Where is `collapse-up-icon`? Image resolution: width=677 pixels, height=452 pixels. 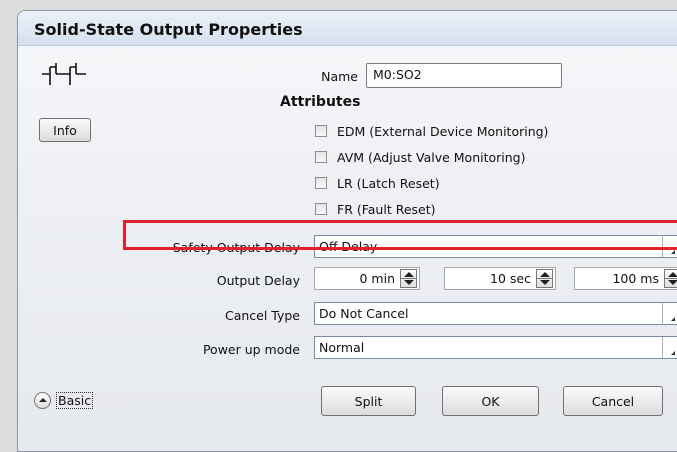 collapse-up-icon is located at coordinates (42, 400).